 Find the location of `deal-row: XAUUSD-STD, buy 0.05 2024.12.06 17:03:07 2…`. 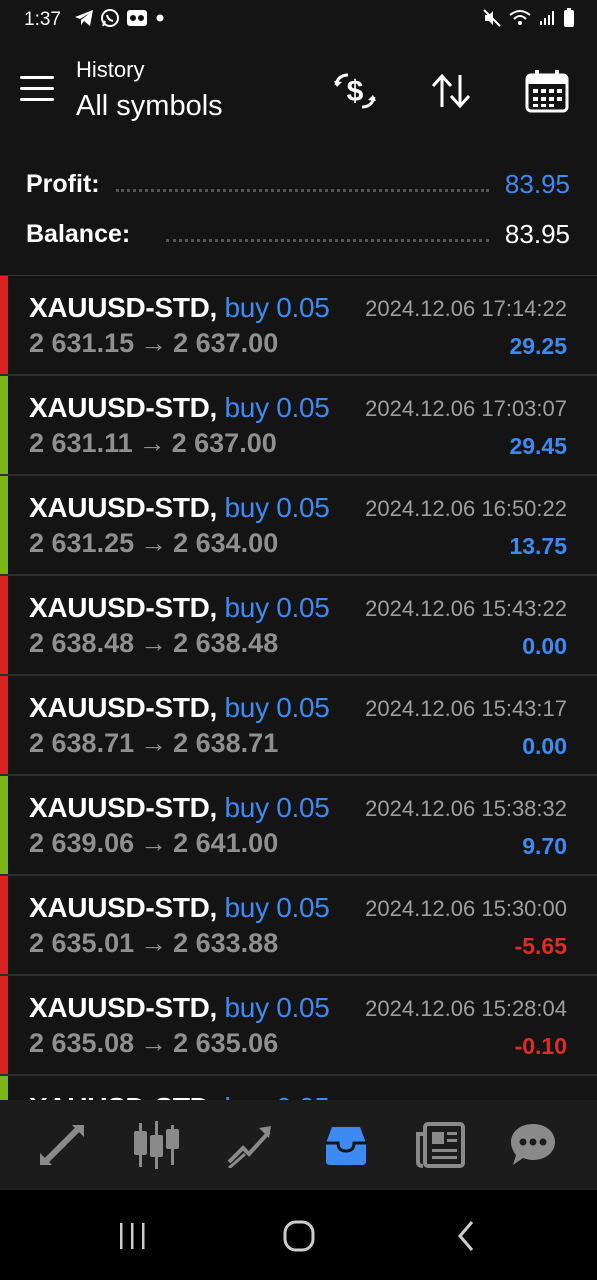

deal-row: XAUUSD-STD, buy 0.05 2024.12.06 17:03:07 2… is located at coordinates (298, 426).